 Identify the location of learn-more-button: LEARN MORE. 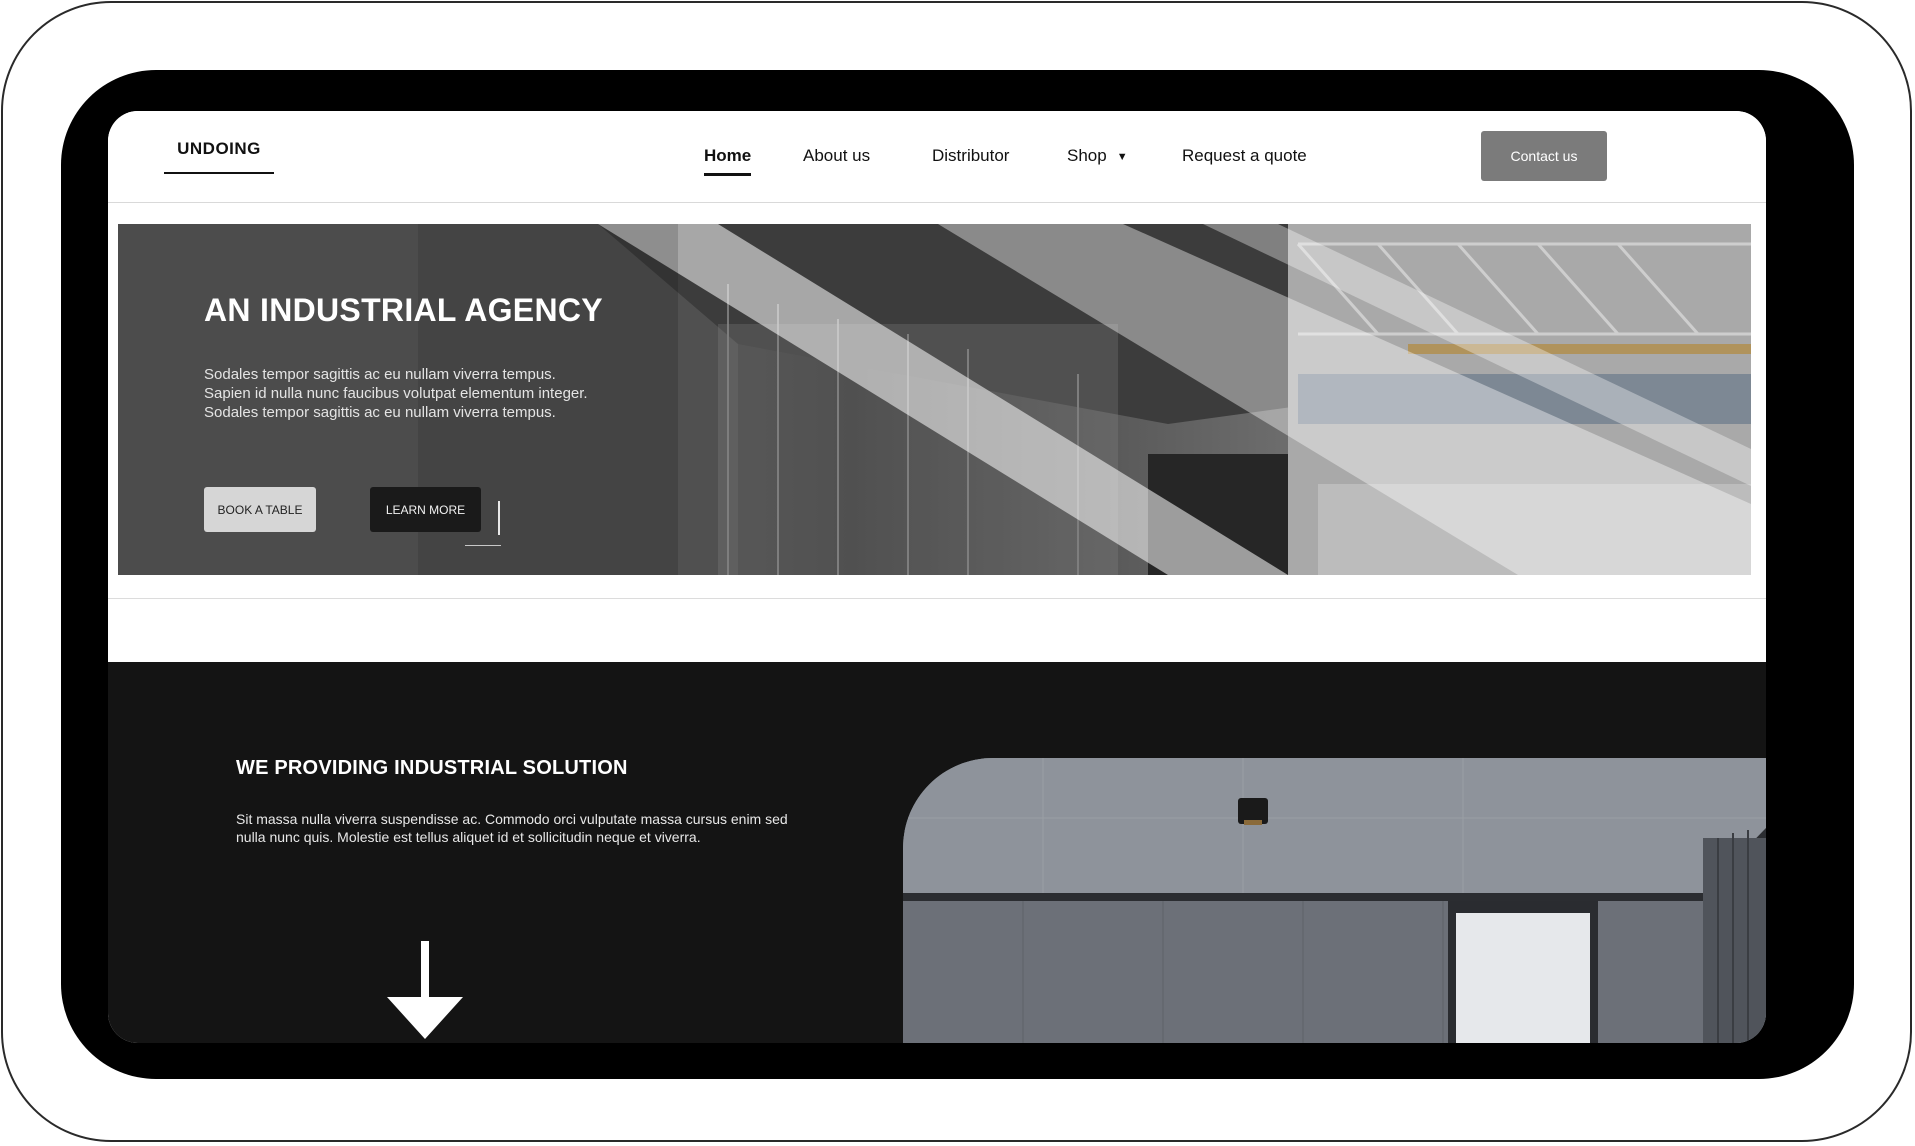
(425, 509).